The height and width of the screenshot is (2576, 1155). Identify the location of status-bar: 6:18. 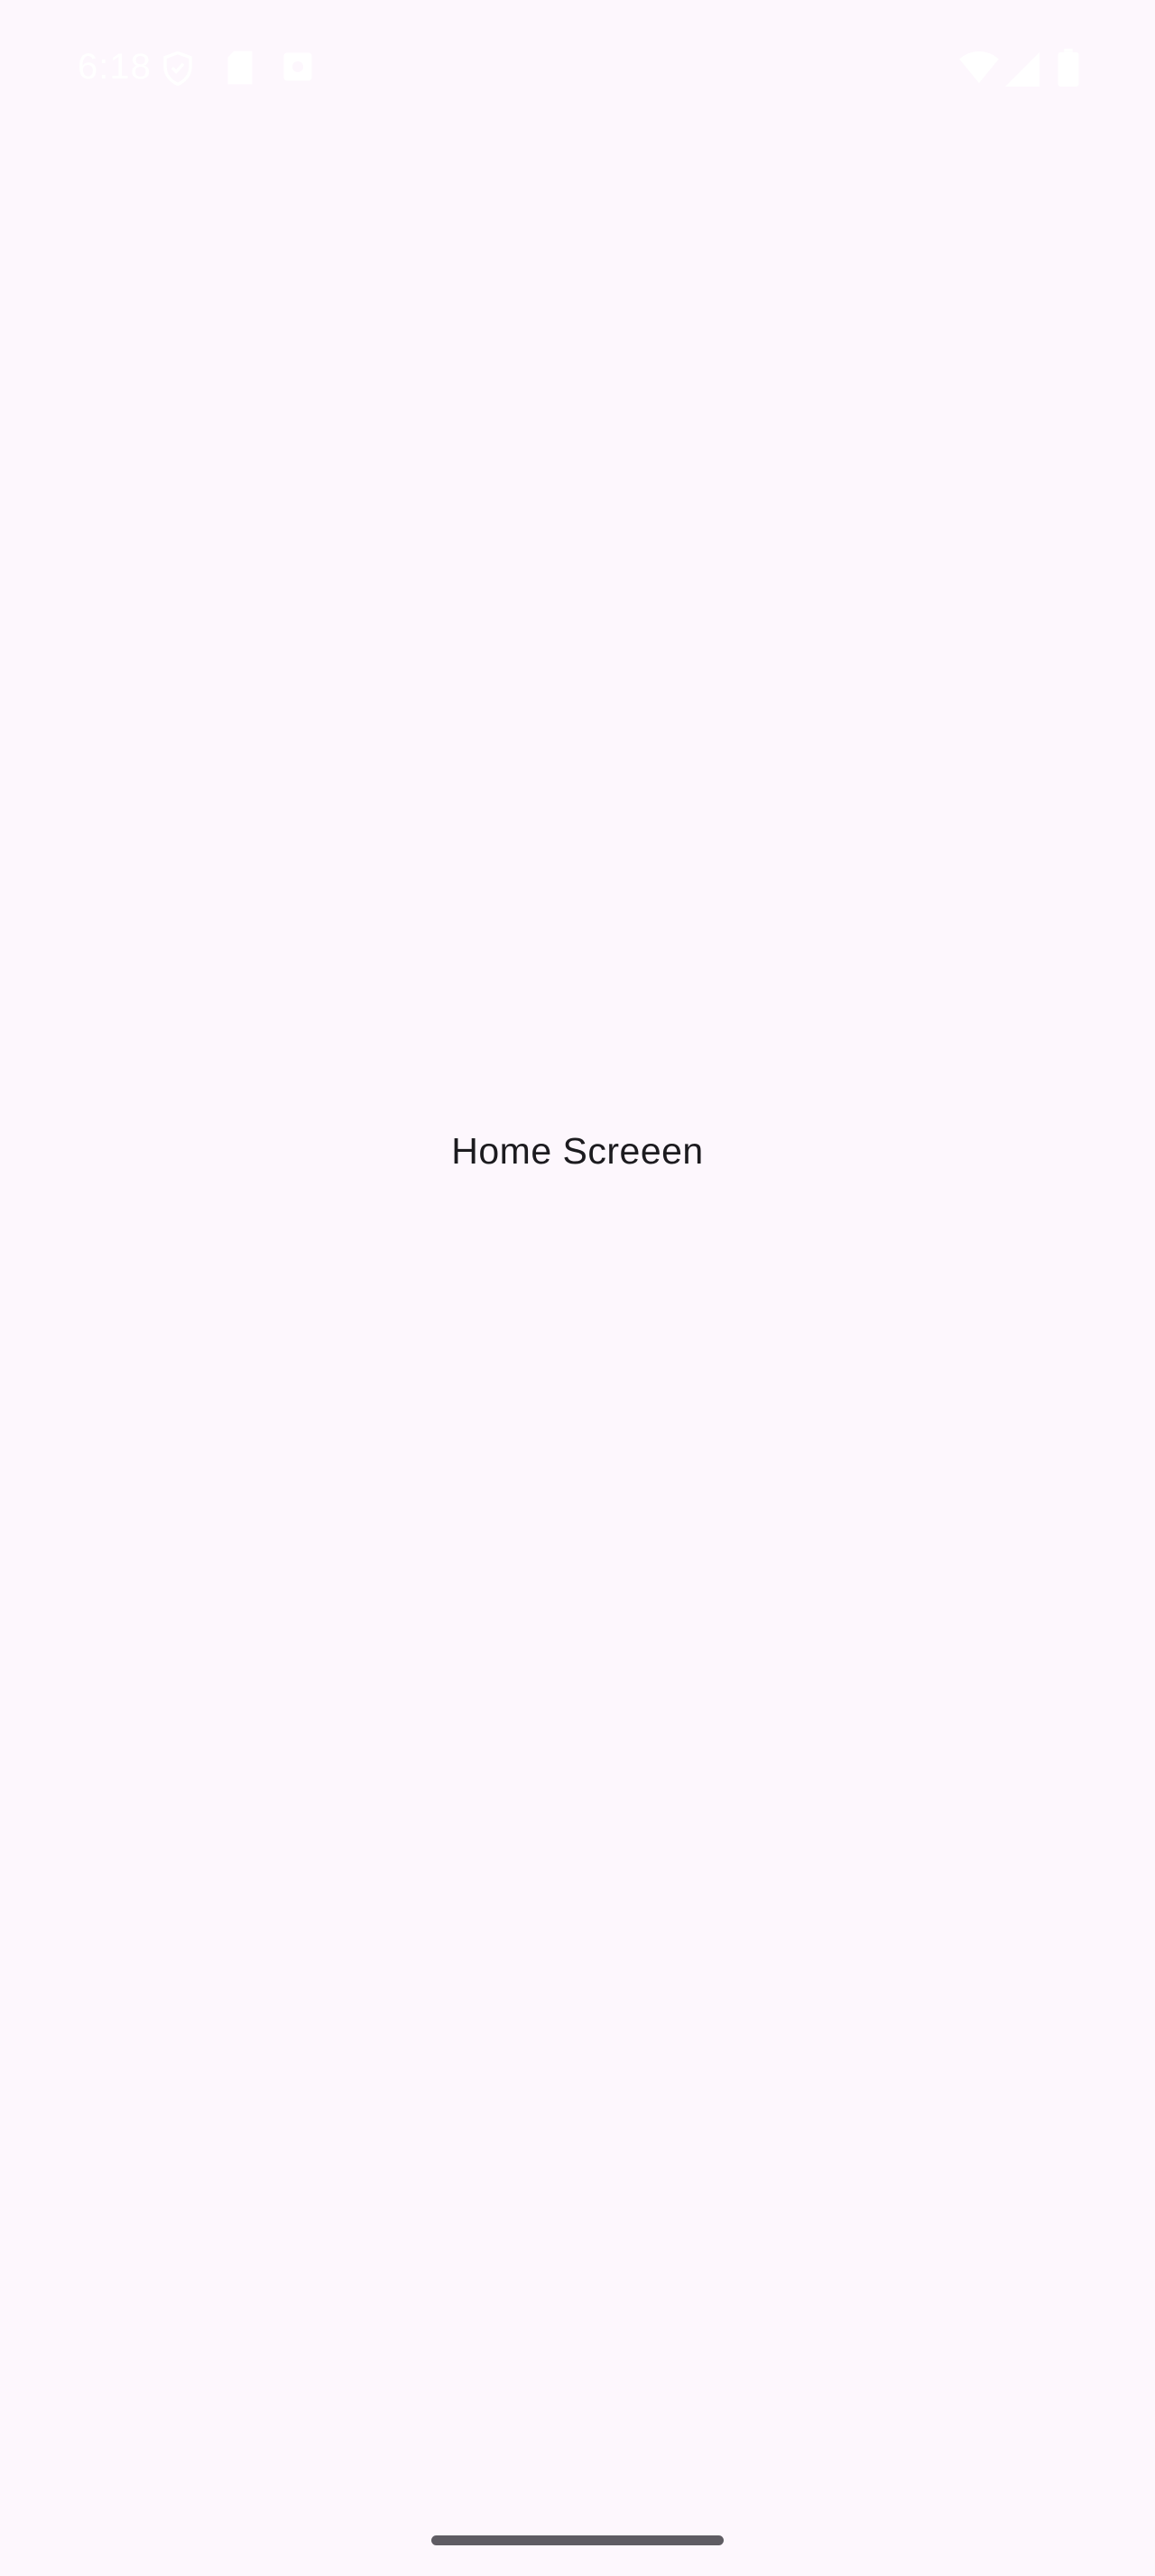
(577, 68).